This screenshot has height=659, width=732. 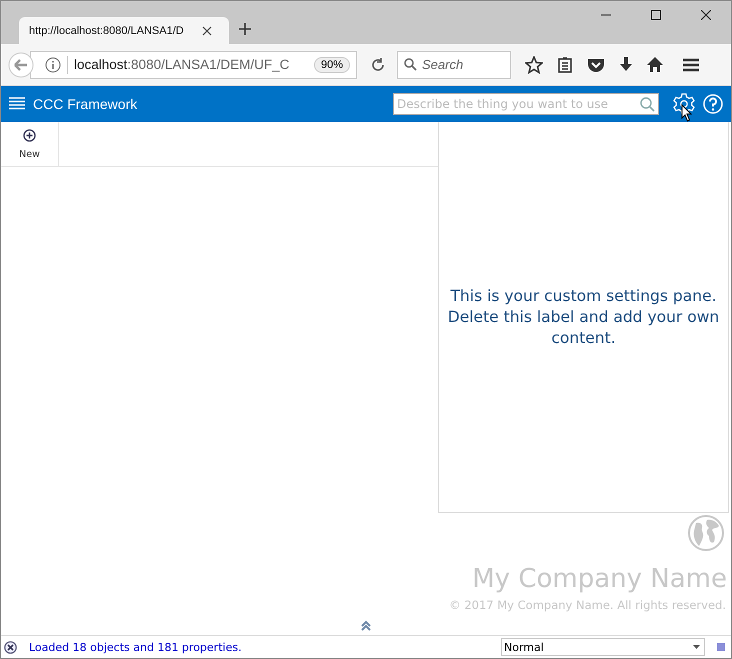 What do you see at coordinates (378, 65) in the screenshot?
I see `reload-icon` at bounding box center [378, 65].